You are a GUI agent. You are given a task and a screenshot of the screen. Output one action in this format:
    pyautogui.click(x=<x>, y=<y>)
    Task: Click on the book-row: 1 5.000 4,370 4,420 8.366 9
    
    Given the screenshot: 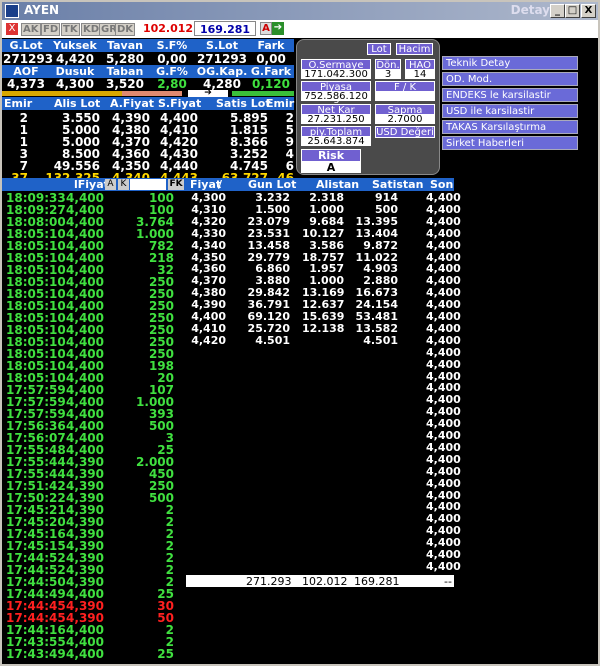 What is the action you would take?
    pyautogui.click(x=148, y=142)
    